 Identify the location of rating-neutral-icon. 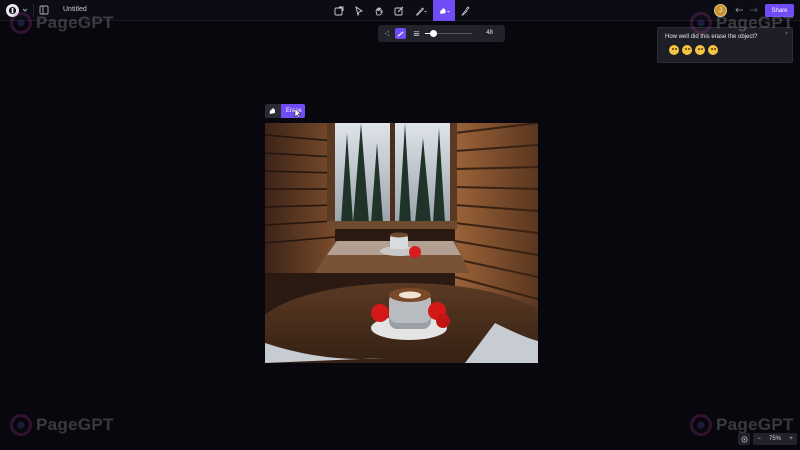
(700, 50).